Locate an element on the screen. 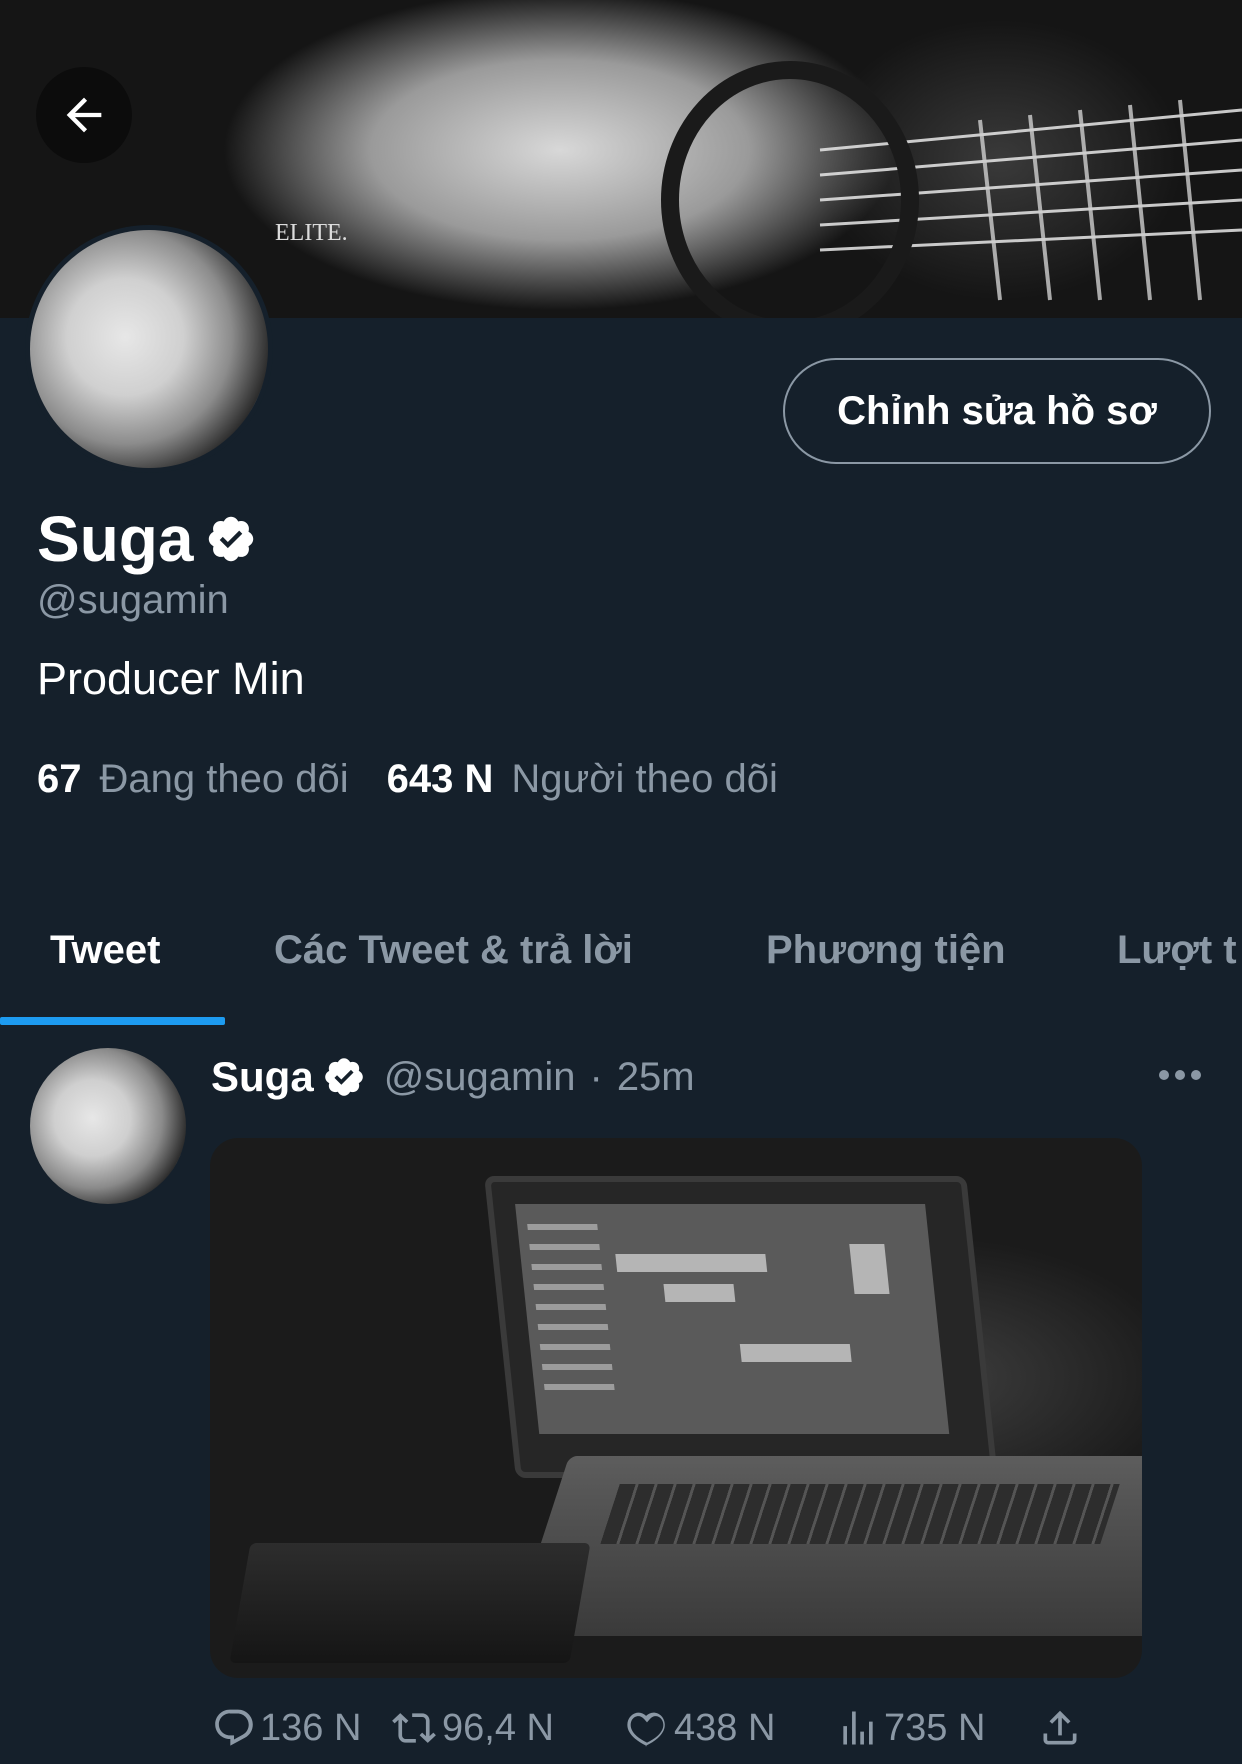 The width and height of the screenshot is (1242, 1764). share-icon is located at coordinates (1060, 1727).